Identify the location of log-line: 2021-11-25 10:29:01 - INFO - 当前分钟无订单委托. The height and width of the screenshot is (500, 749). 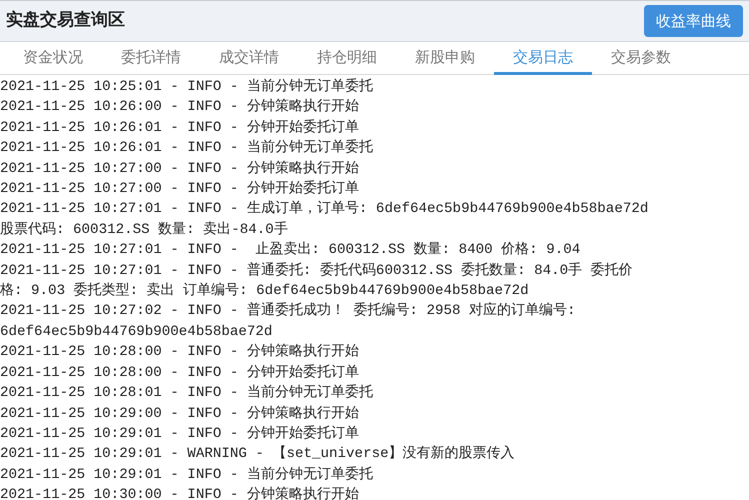
(186, 474).